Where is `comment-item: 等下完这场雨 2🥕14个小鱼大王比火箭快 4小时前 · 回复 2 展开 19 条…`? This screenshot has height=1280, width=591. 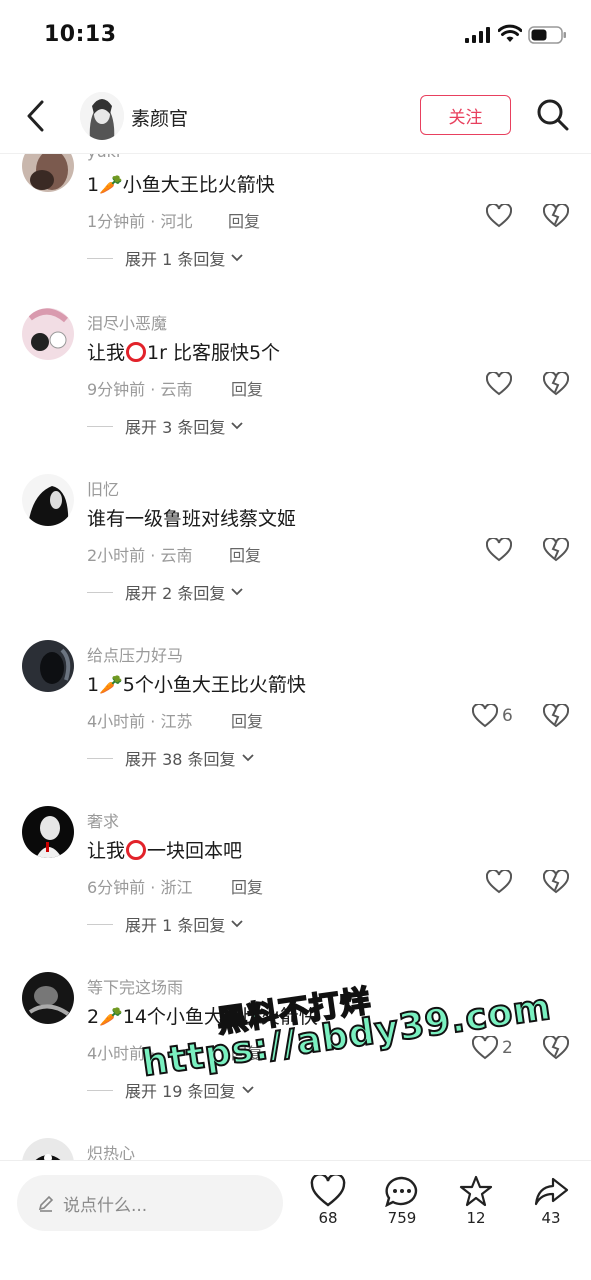 comment-item: 等下完这场雨 2🥕14个小鱼大王比火箭快 4小时前 · 回复 2 展开 19 条… is located at coordinates (295, 1055).